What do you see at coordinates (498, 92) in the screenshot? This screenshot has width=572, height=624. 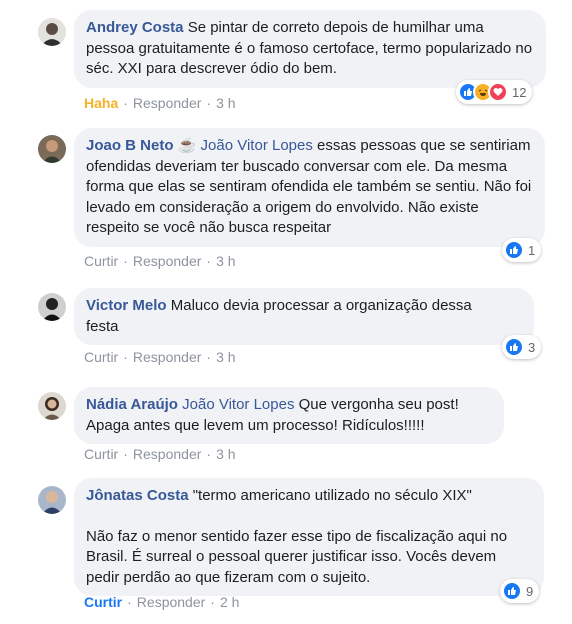 I see `love-icon` at bounding box center [498, 92].